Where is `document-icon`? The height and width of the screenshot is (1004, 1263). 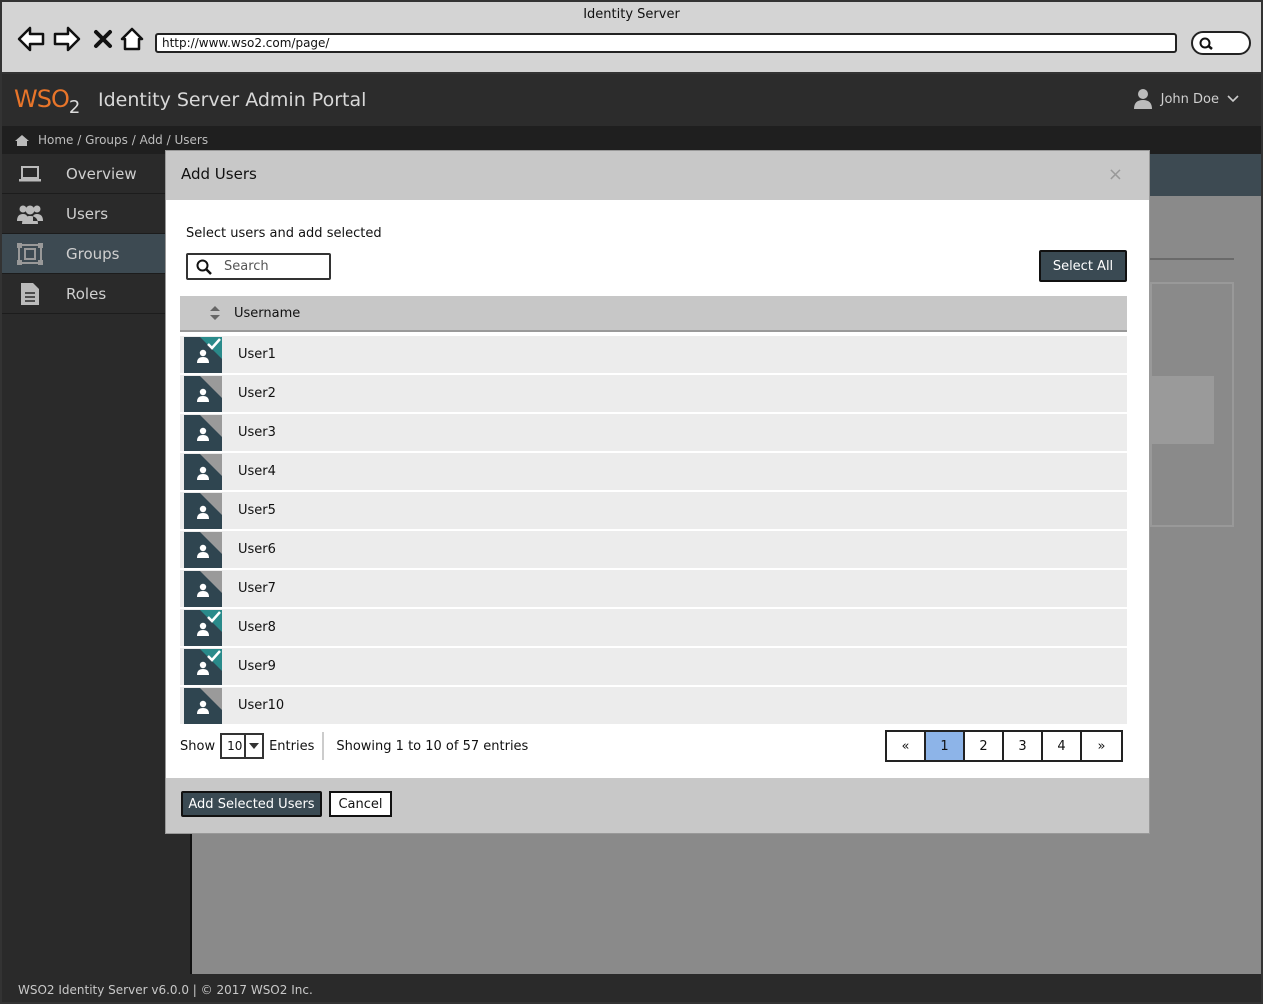 document-icon is located at coordinates (30, 294).